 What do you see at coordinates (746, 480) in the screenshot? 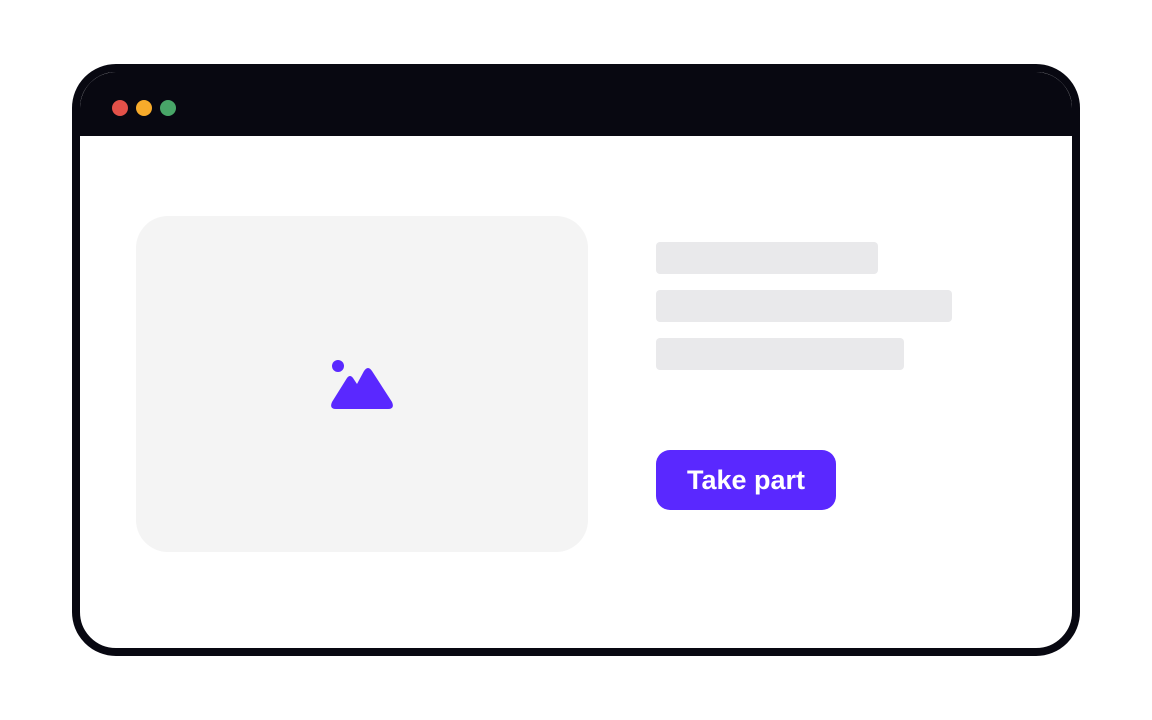
I see `take-part-button: Take part` at bounding box center [746, 480].